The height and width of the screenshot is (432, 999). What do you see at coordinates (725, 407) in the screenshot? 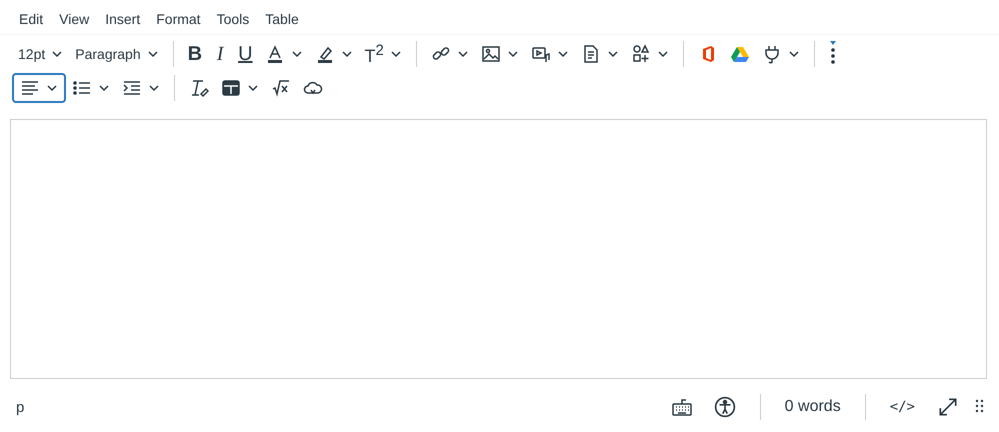
I see `accessibility-icon` at bounding box center [725, 407].